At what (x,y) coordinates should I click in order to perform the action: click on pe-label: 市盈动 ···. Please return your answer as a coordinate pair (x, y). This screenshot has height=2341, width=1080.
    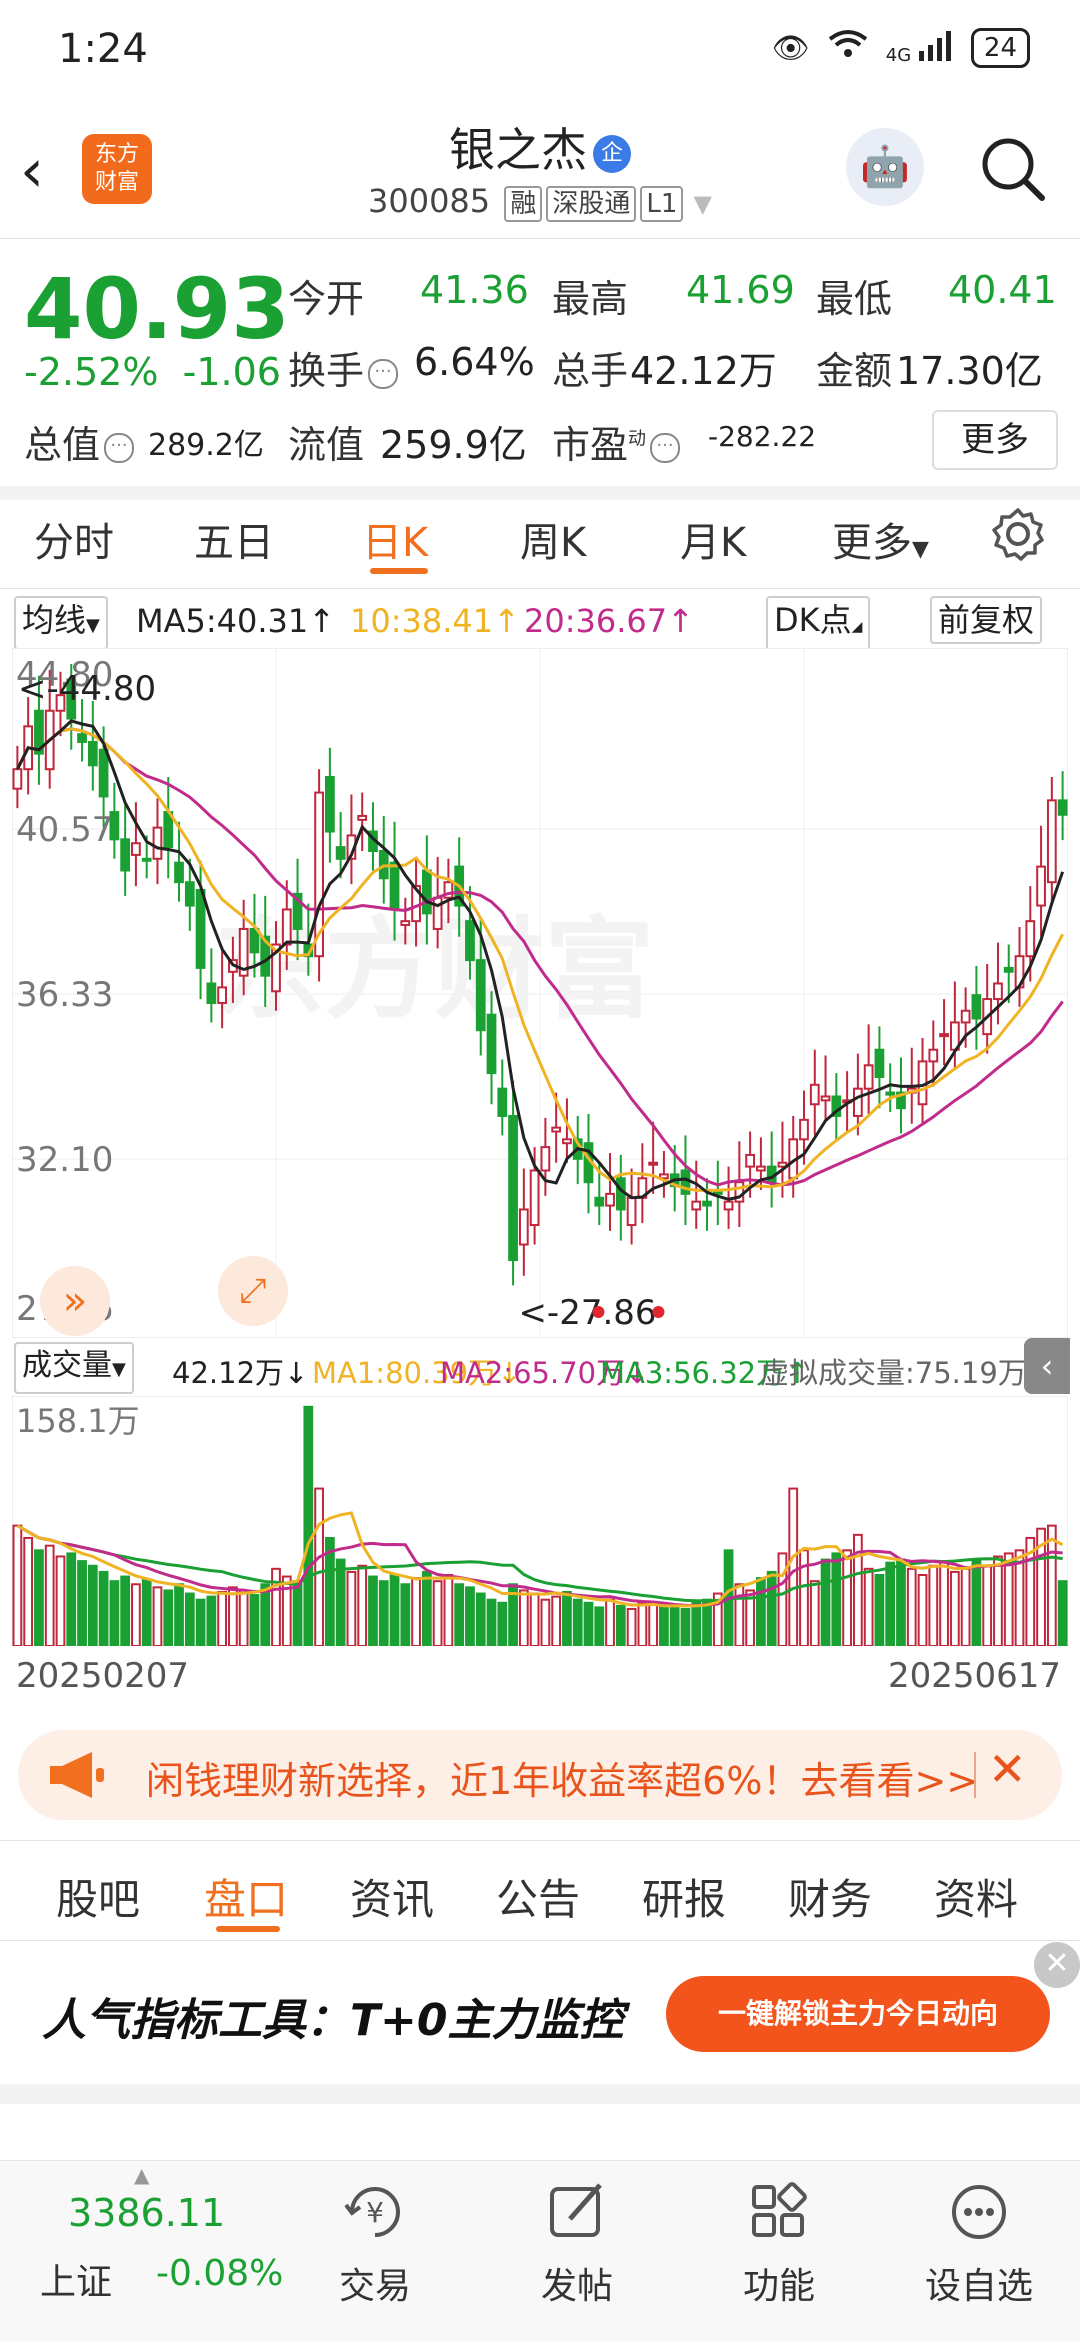
    Looking at the image, I should click on (618, 441).